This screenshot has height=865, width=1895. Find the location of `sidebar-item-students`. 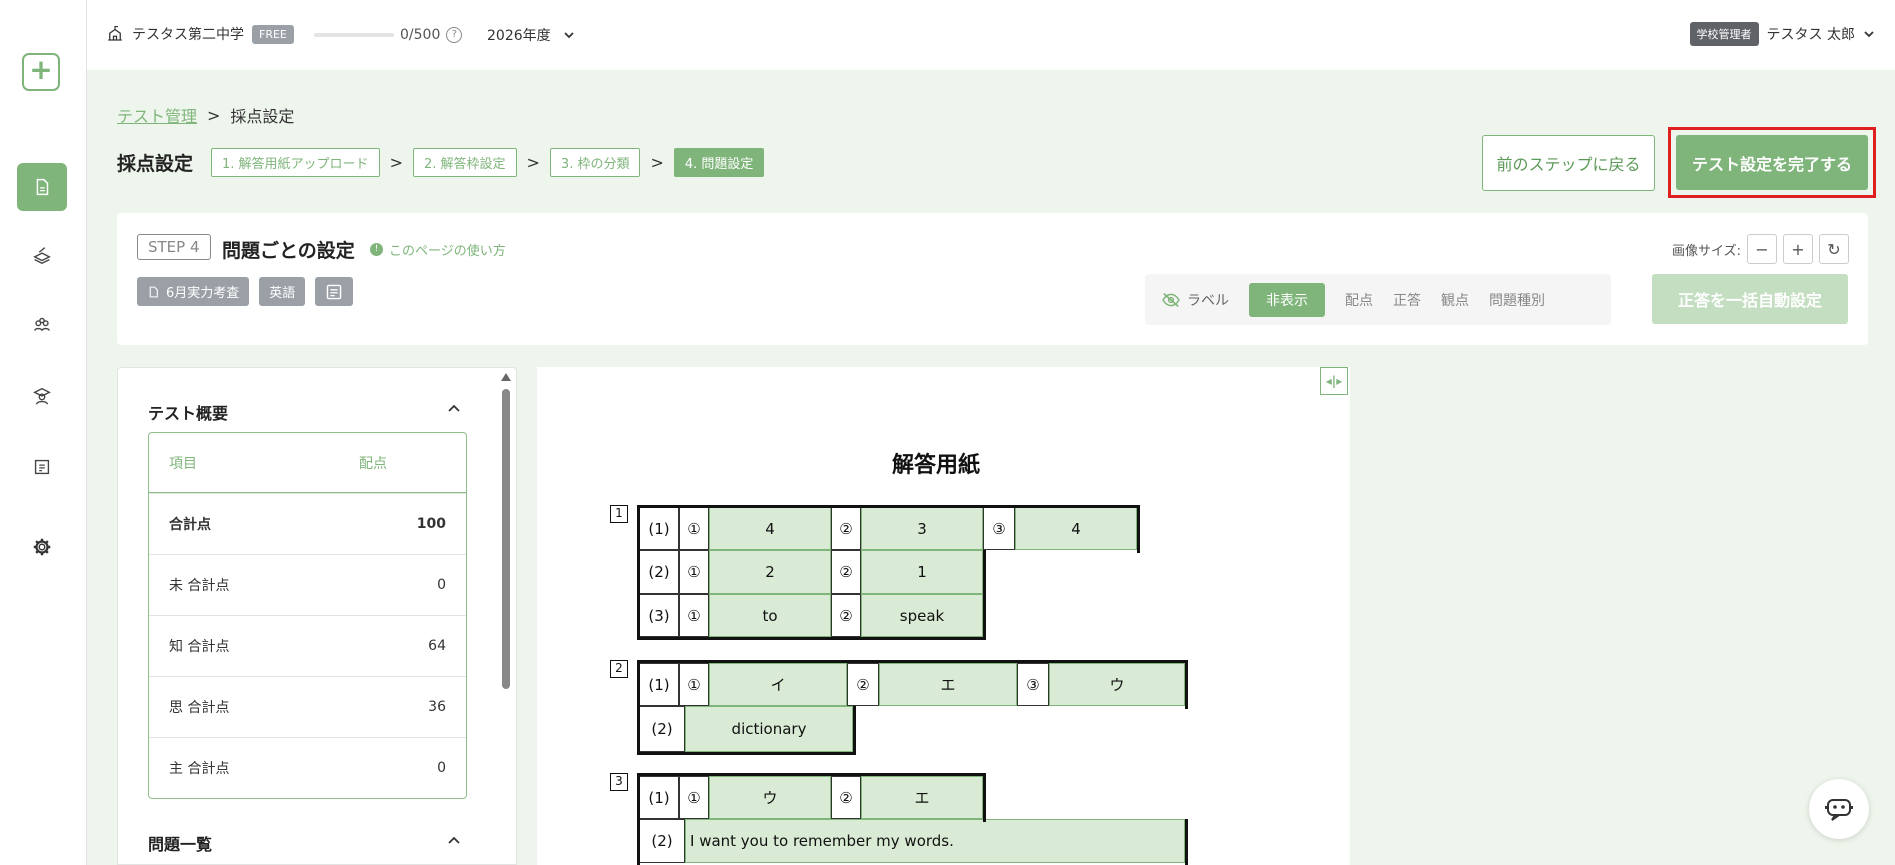

sidebar-item-students is located at coordinates (42, 396).